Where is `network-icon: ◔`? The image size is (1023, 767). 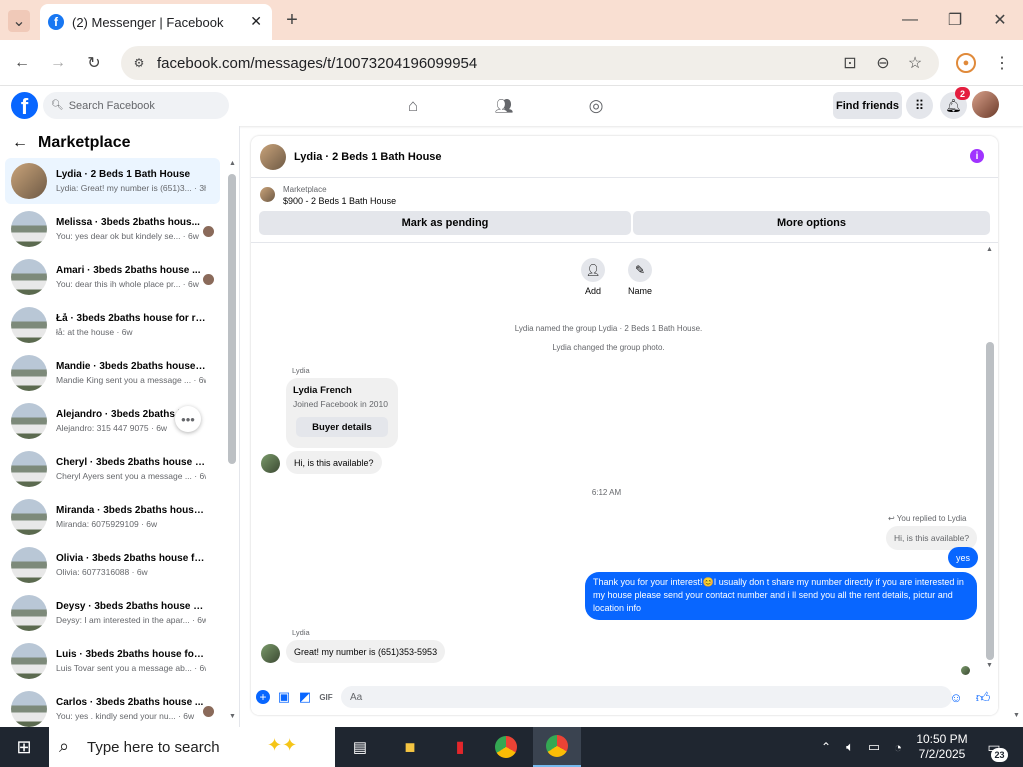 network-icon: ◔ is located at coordinates (898, 747).